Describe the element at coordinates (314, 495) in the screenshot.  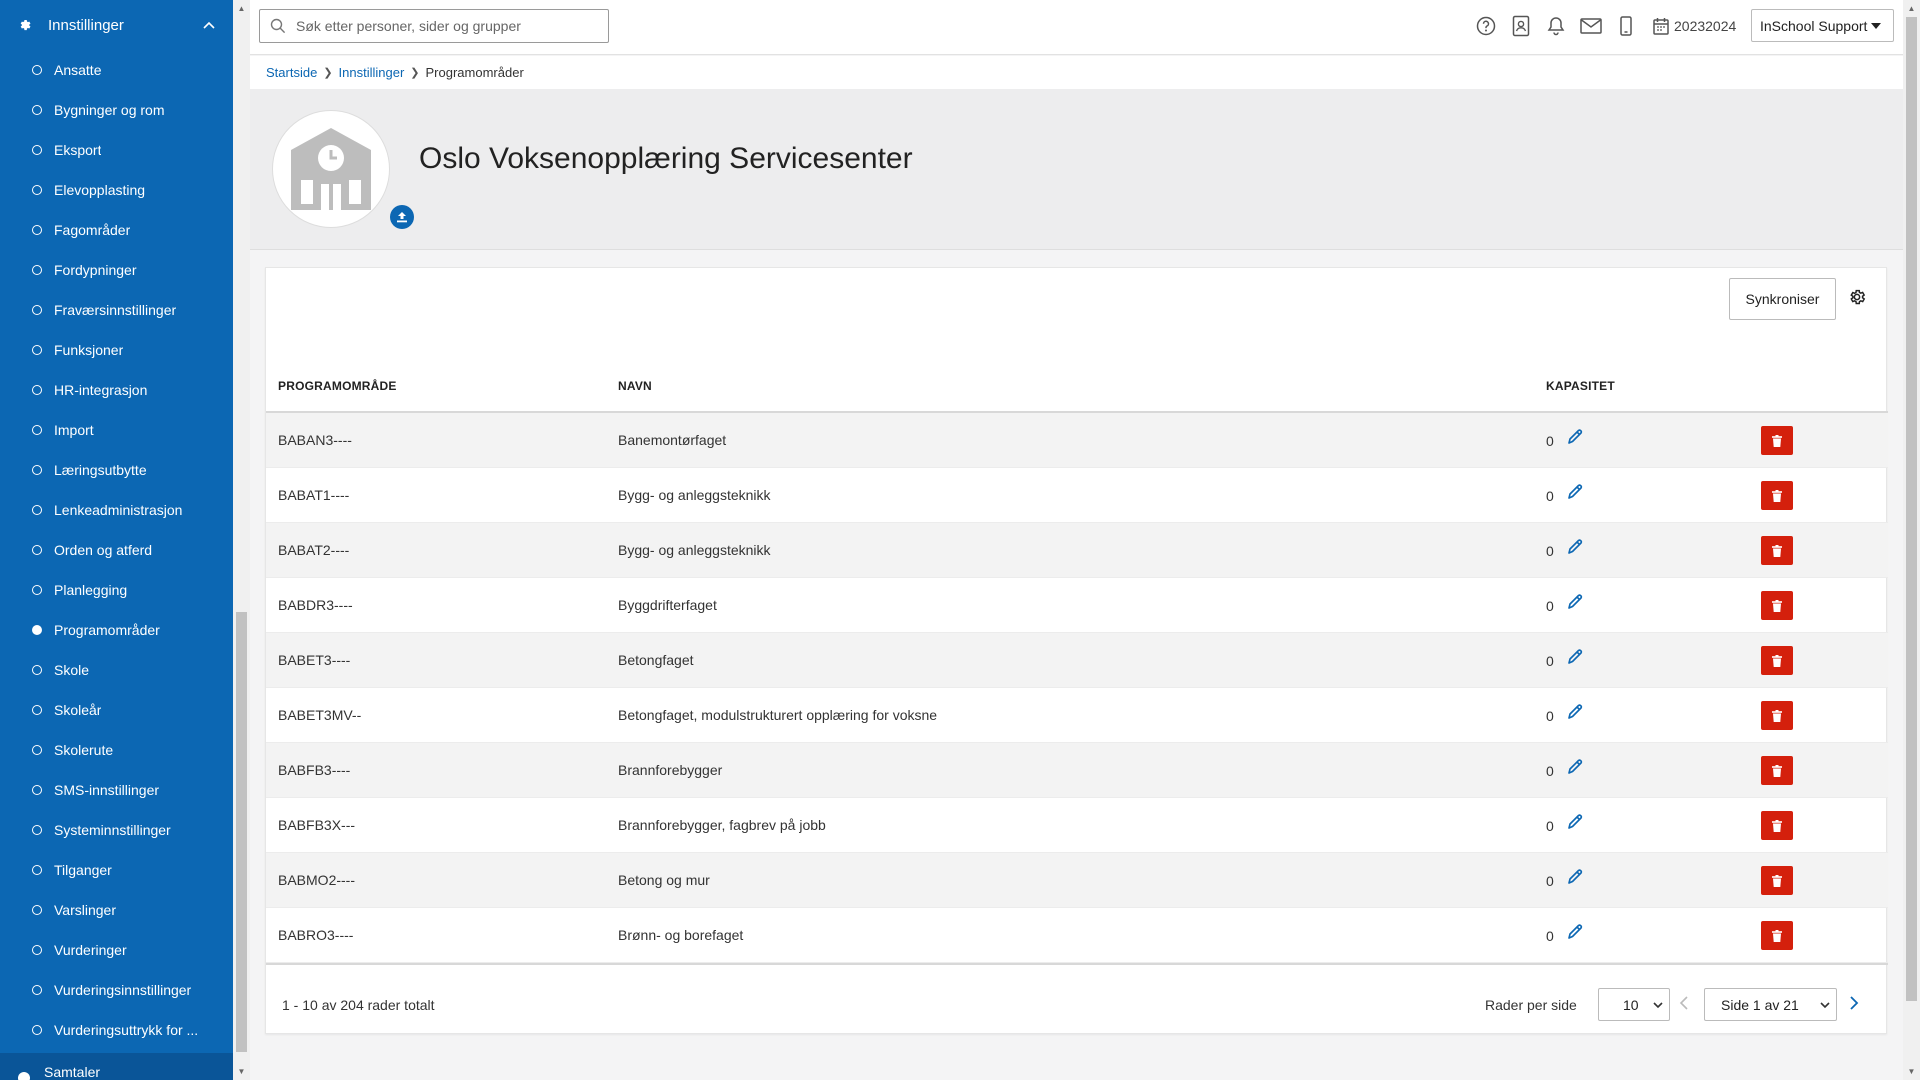
I see `cell-code: BABAT1----` at that location.